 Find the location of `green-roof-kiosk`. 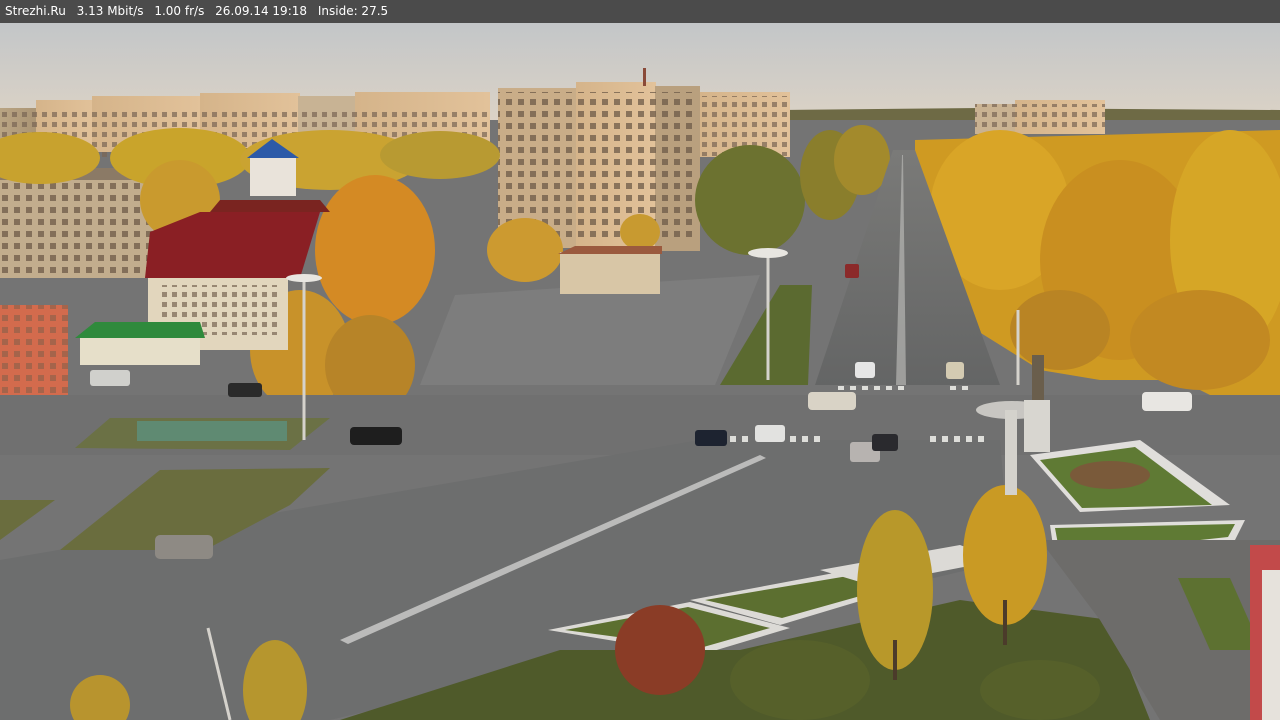

green-roof-kiosk is located at coordinates (140, 343).